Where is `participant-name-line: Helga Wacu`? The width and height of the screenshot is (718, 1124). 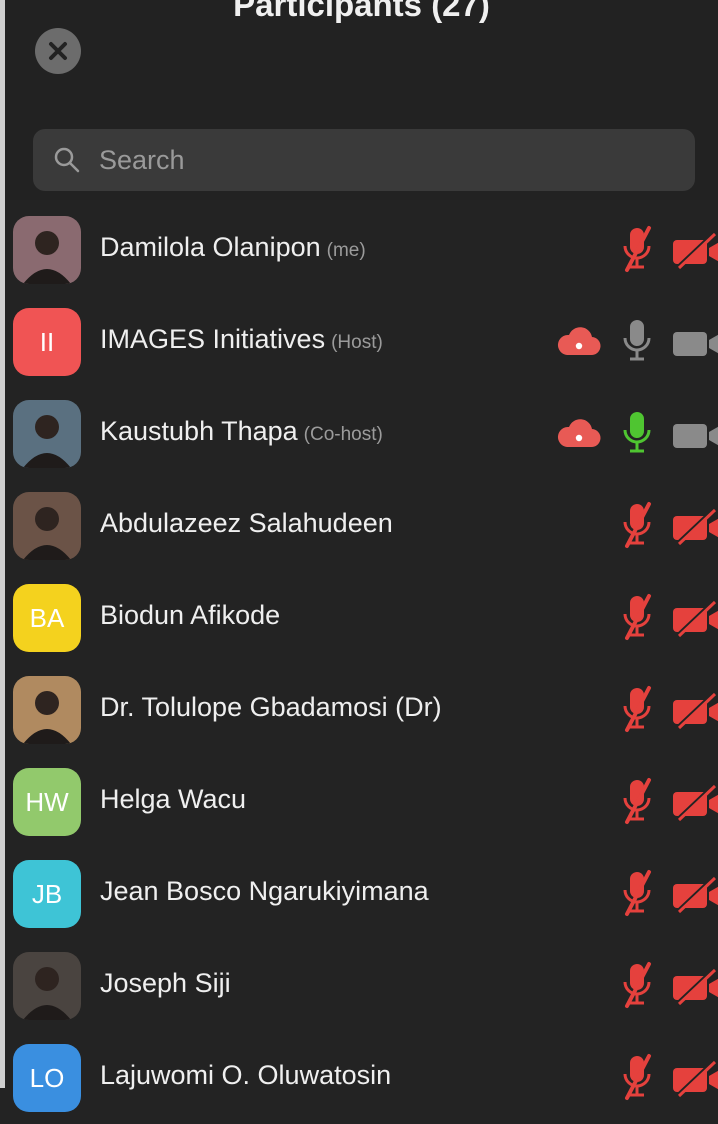
participant-name-line: Helga Wacu is located at coordinates (173, 799).